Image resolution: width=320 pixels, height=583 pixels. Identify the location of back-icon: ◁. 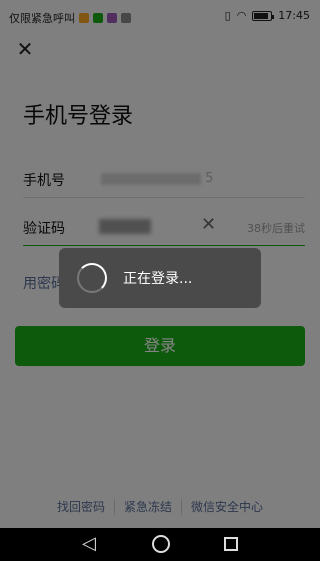
(89, 544).